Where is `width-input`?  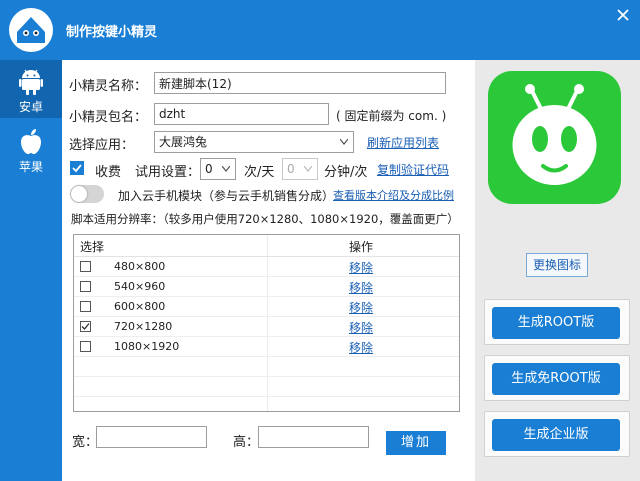
width-input is located at coordinates (151, 437).